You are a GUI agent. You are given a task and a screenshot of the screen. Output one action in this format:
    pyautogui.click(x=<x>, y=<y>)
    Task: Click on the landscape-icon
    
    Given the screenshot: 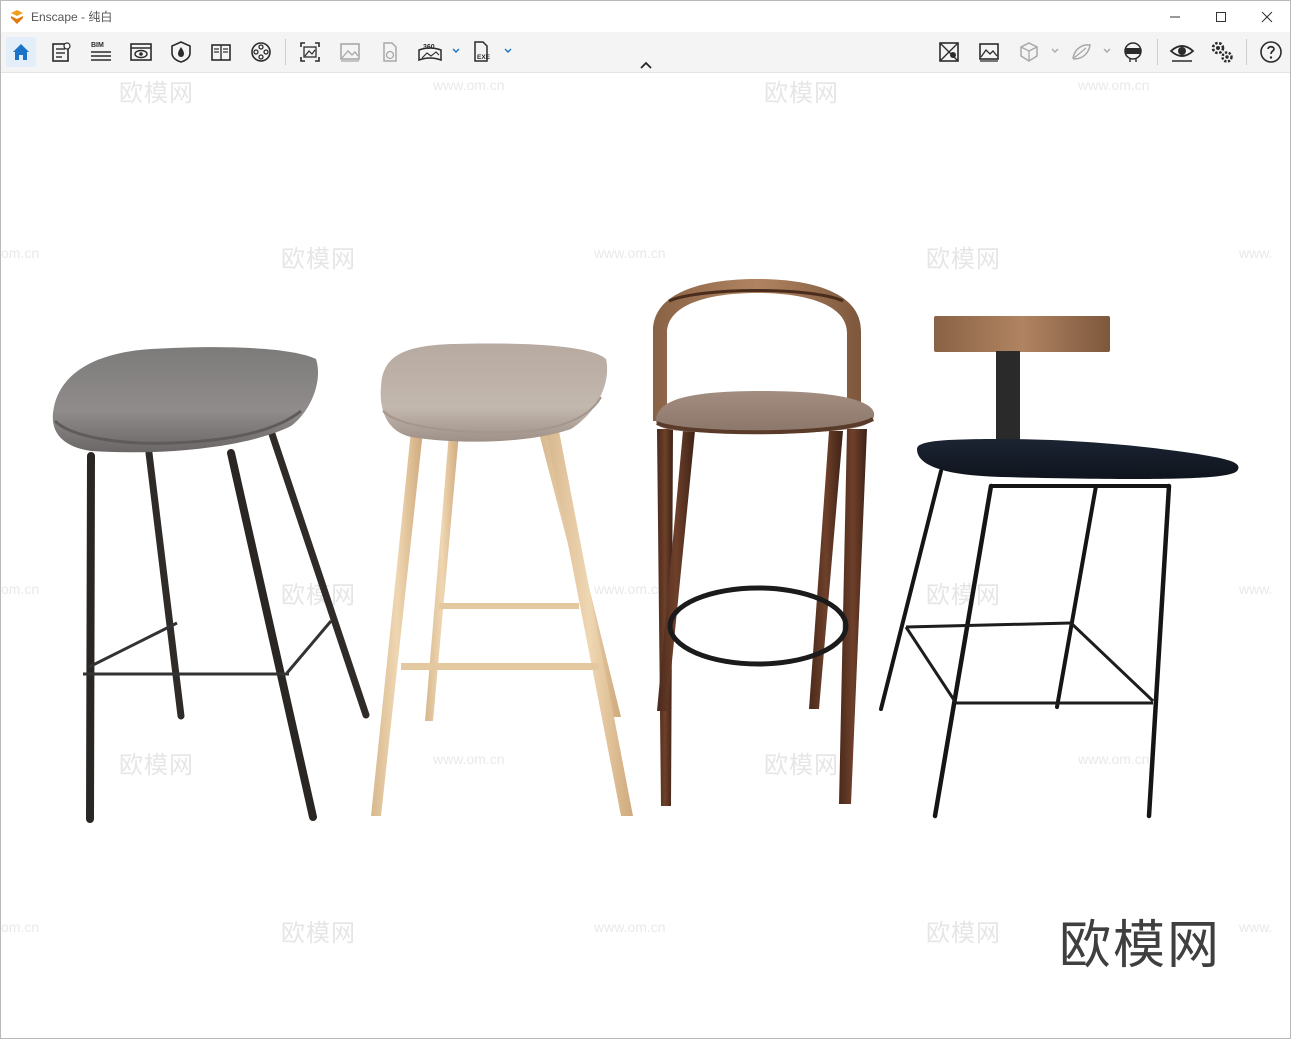 What is the action you would take?
    pyautogui.click(x=989, y=52)
    